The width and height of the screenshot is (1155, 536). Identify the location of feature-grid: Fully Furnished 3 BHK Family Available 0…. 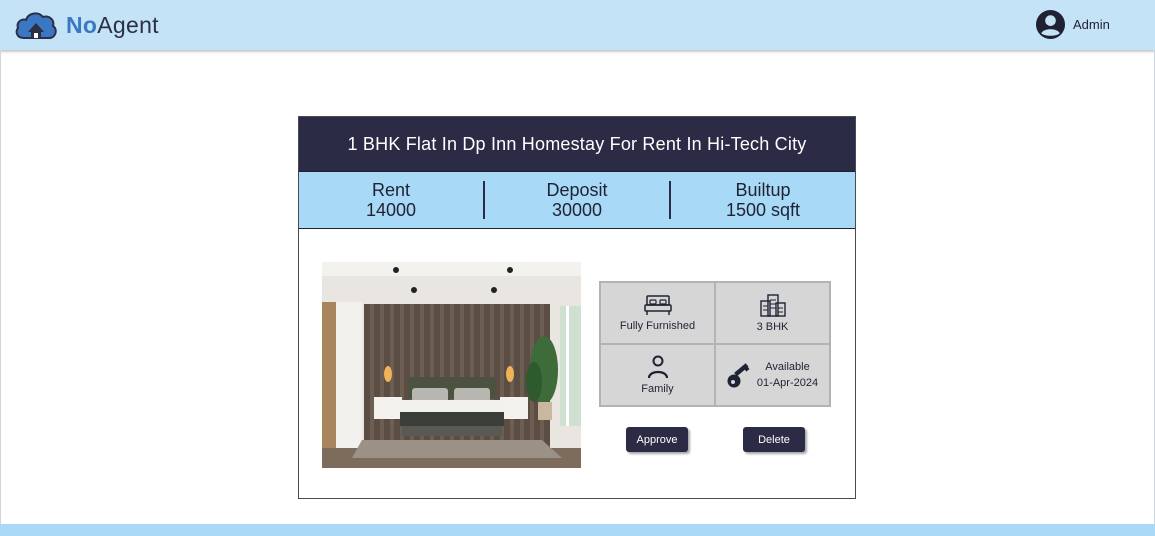
(715, 344).